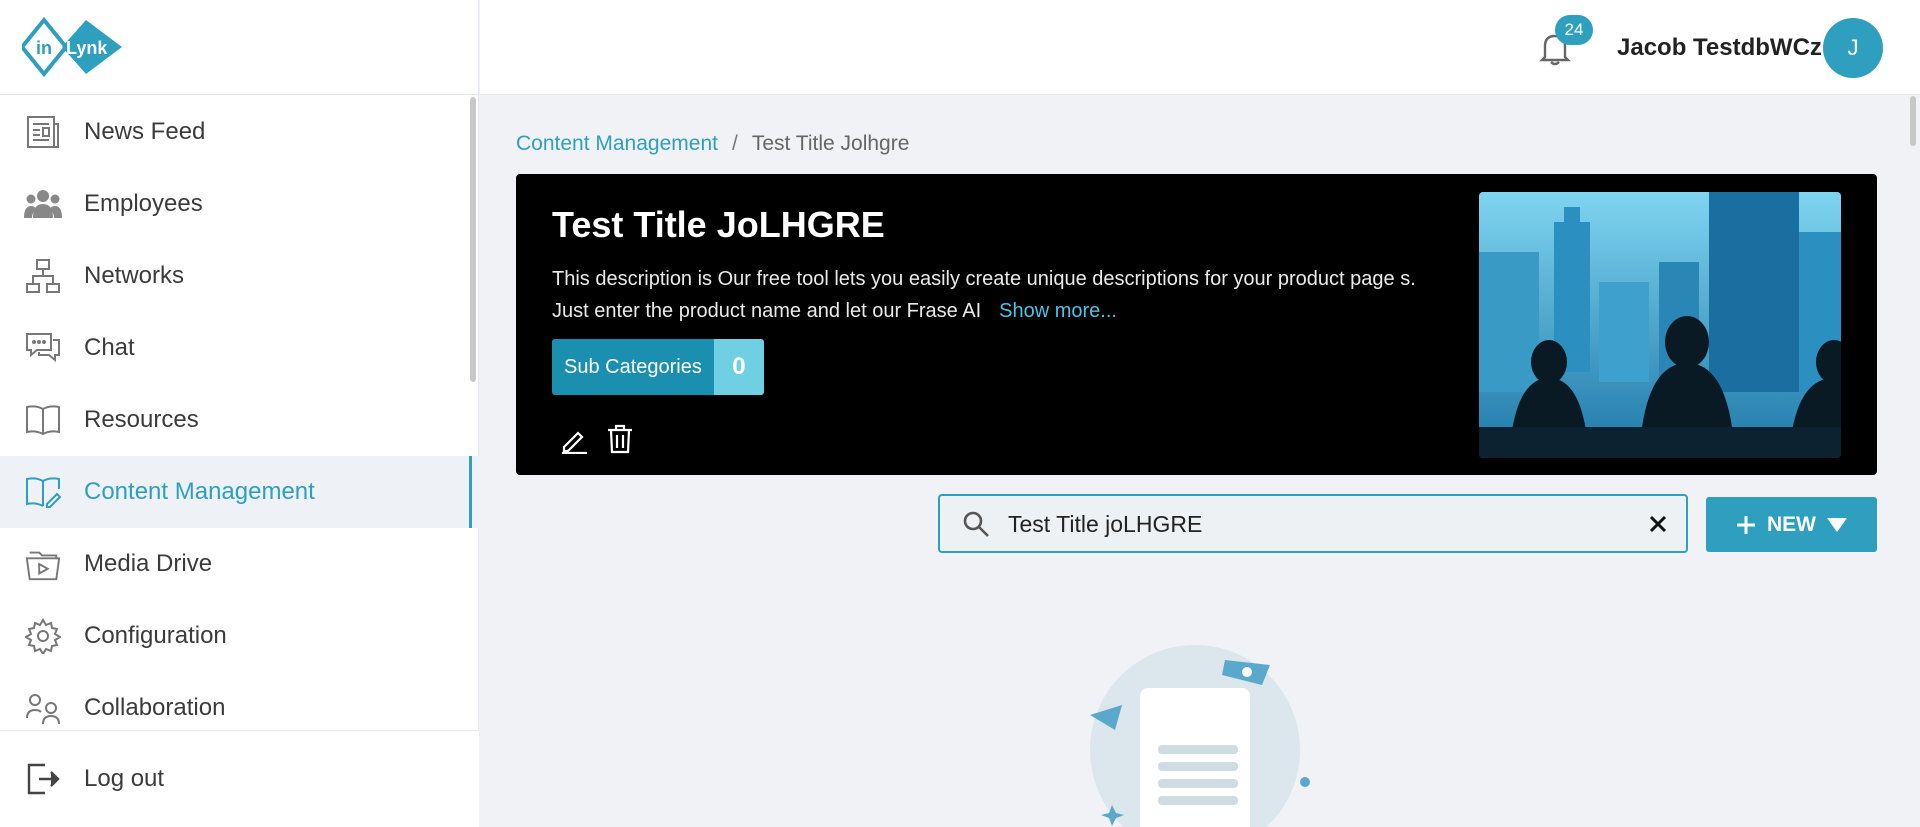  I want to click on top-header: 24 Jacob TestdbWCz J, so click(1200, 47).